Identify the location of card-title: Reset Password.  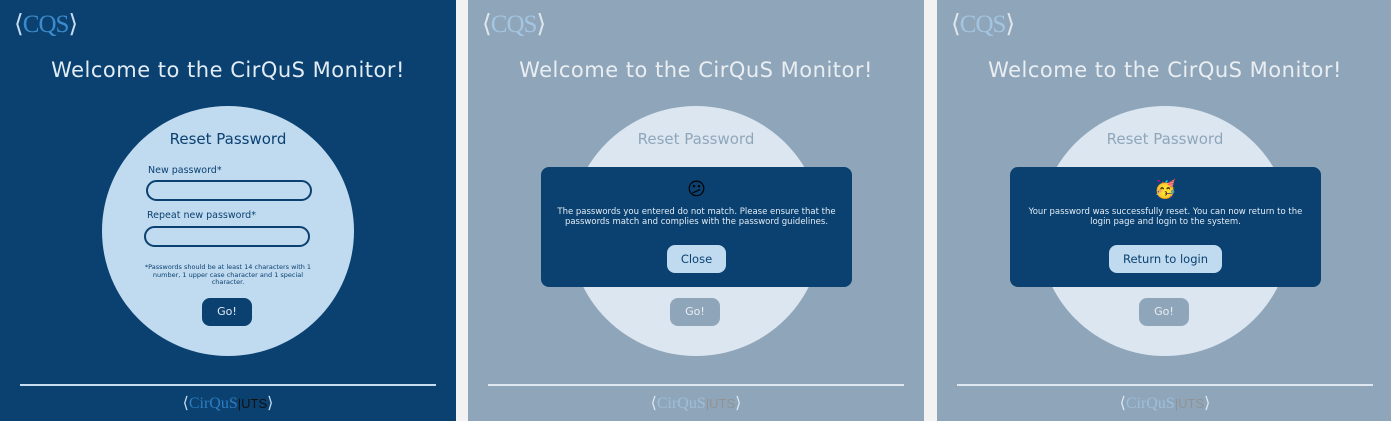
(228, 139).